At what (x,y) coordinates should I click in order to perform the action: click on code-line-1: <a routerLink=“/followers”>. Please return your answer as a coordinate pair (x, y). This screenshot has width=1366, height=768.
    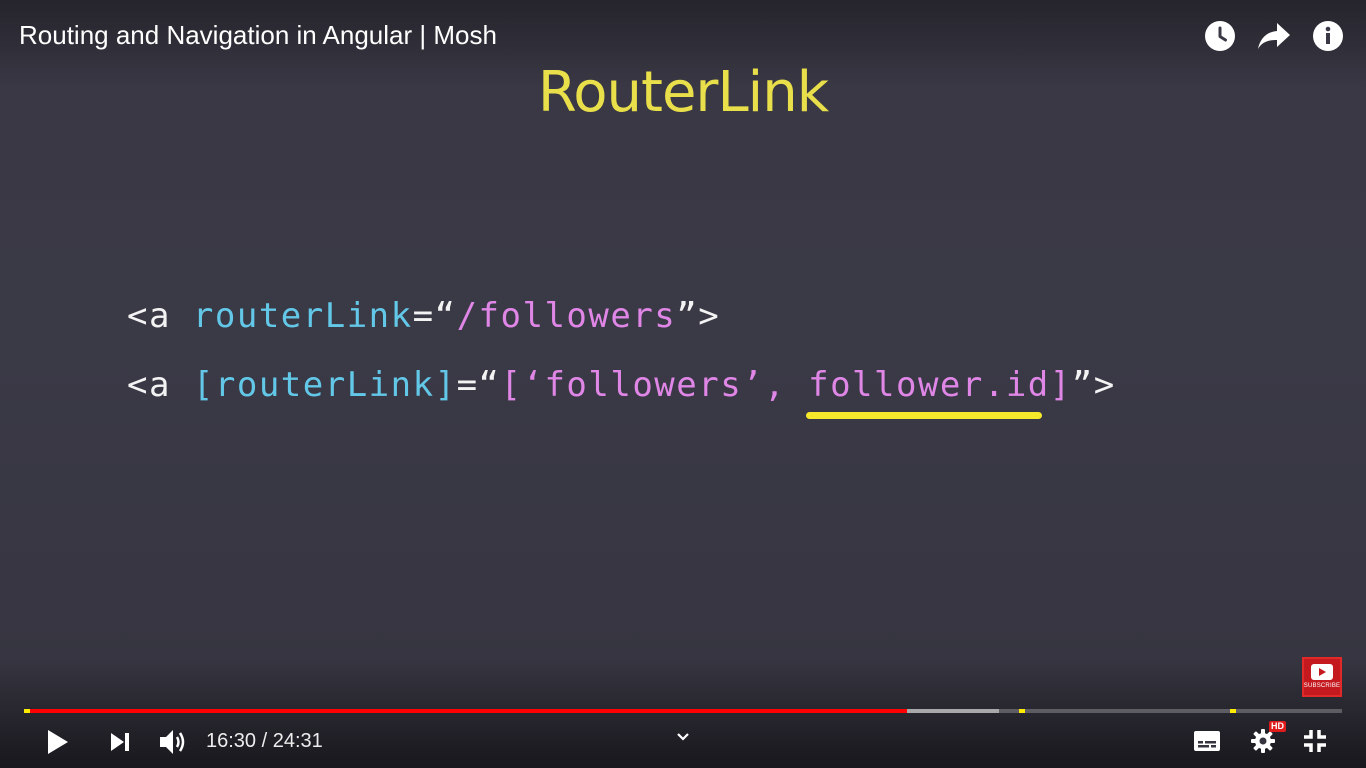
    Looking at the image, I should click on (423, 316).